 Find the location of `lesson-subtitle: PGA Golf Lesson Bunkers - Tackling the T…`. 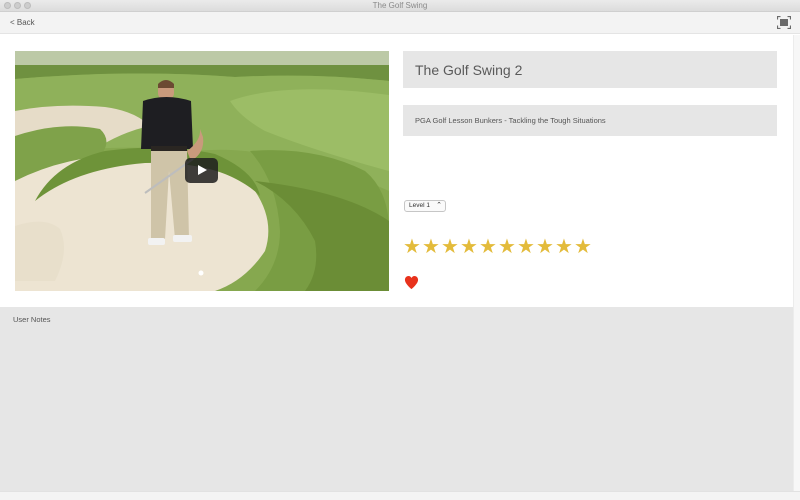

lesson-subtitle: PGA Golf Lesson Bunkers - Tackling the T… is located at coordinates (590, 120).